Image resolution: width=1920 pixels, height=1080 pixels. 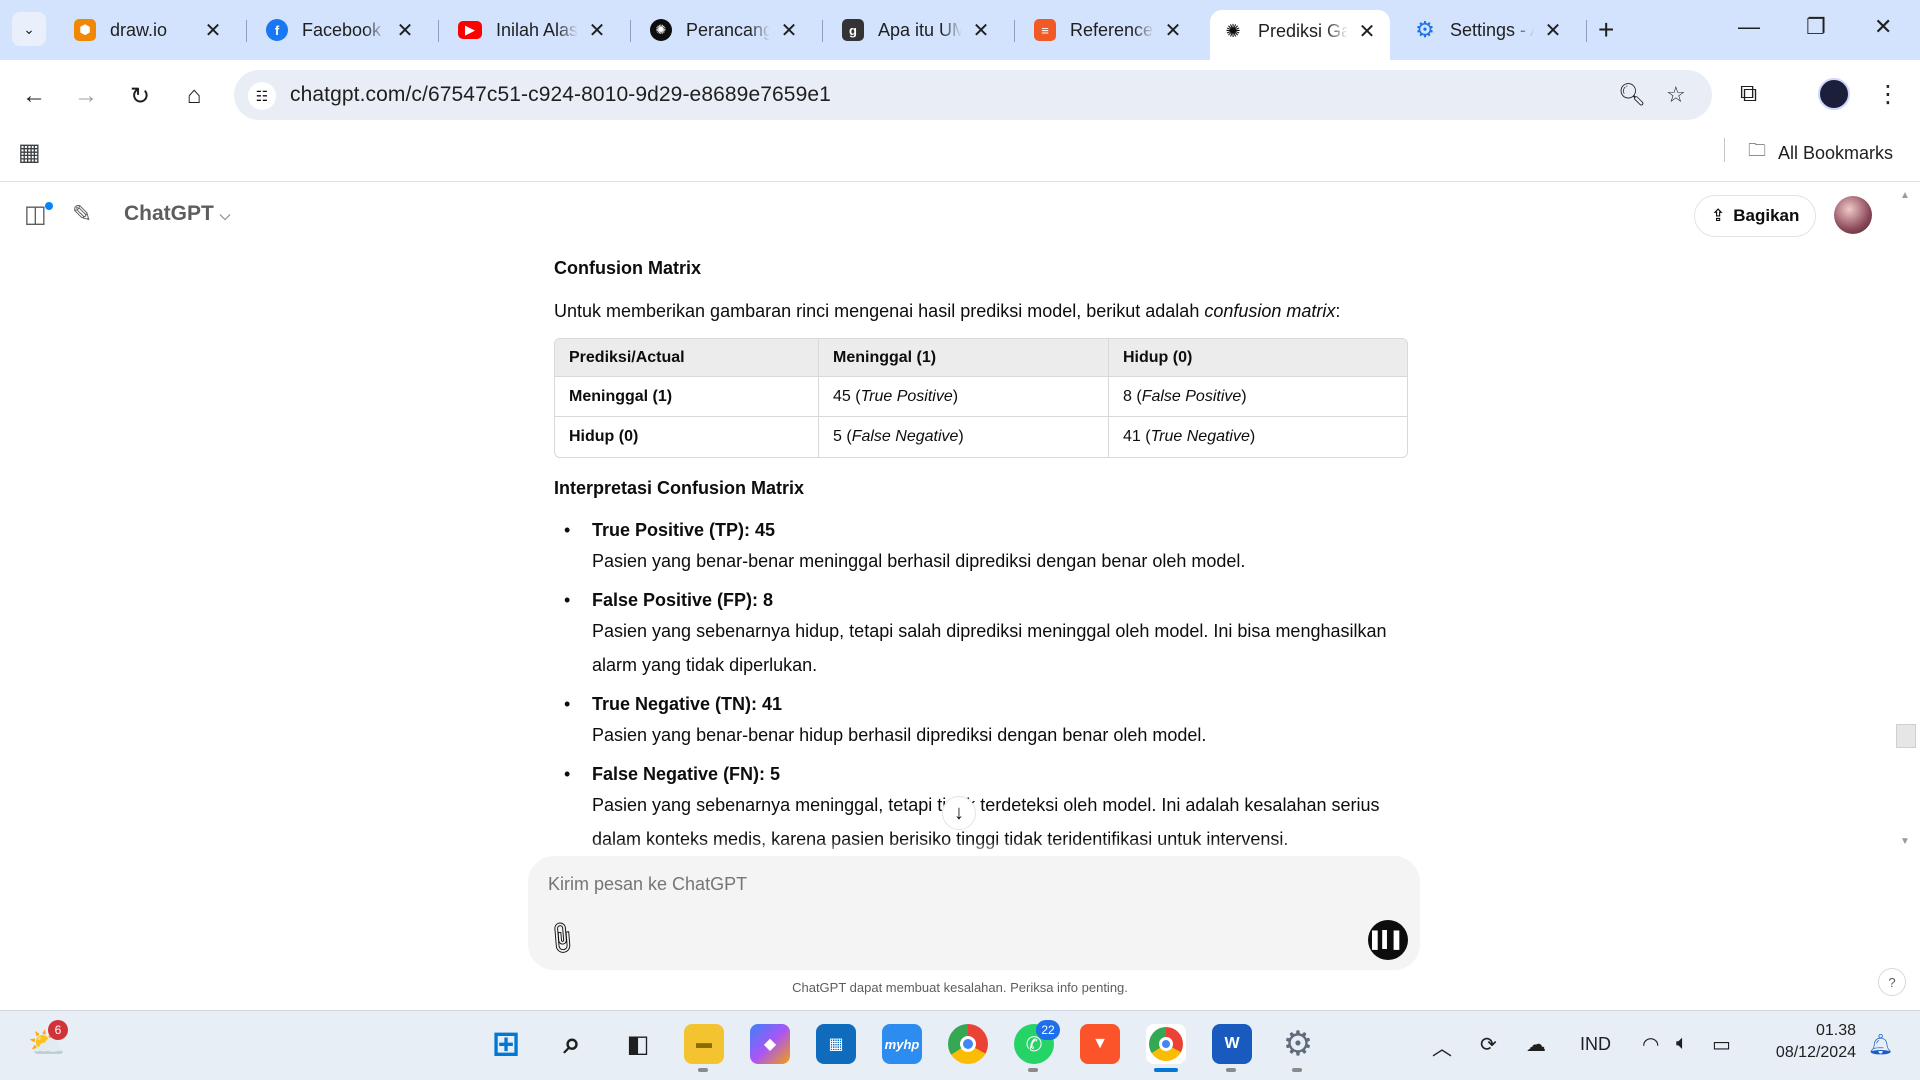 What do you see at coordinates (1166, 1044) in the screenshot?
I see `chrome-active-icon` at bounding box center [1166, 1044].